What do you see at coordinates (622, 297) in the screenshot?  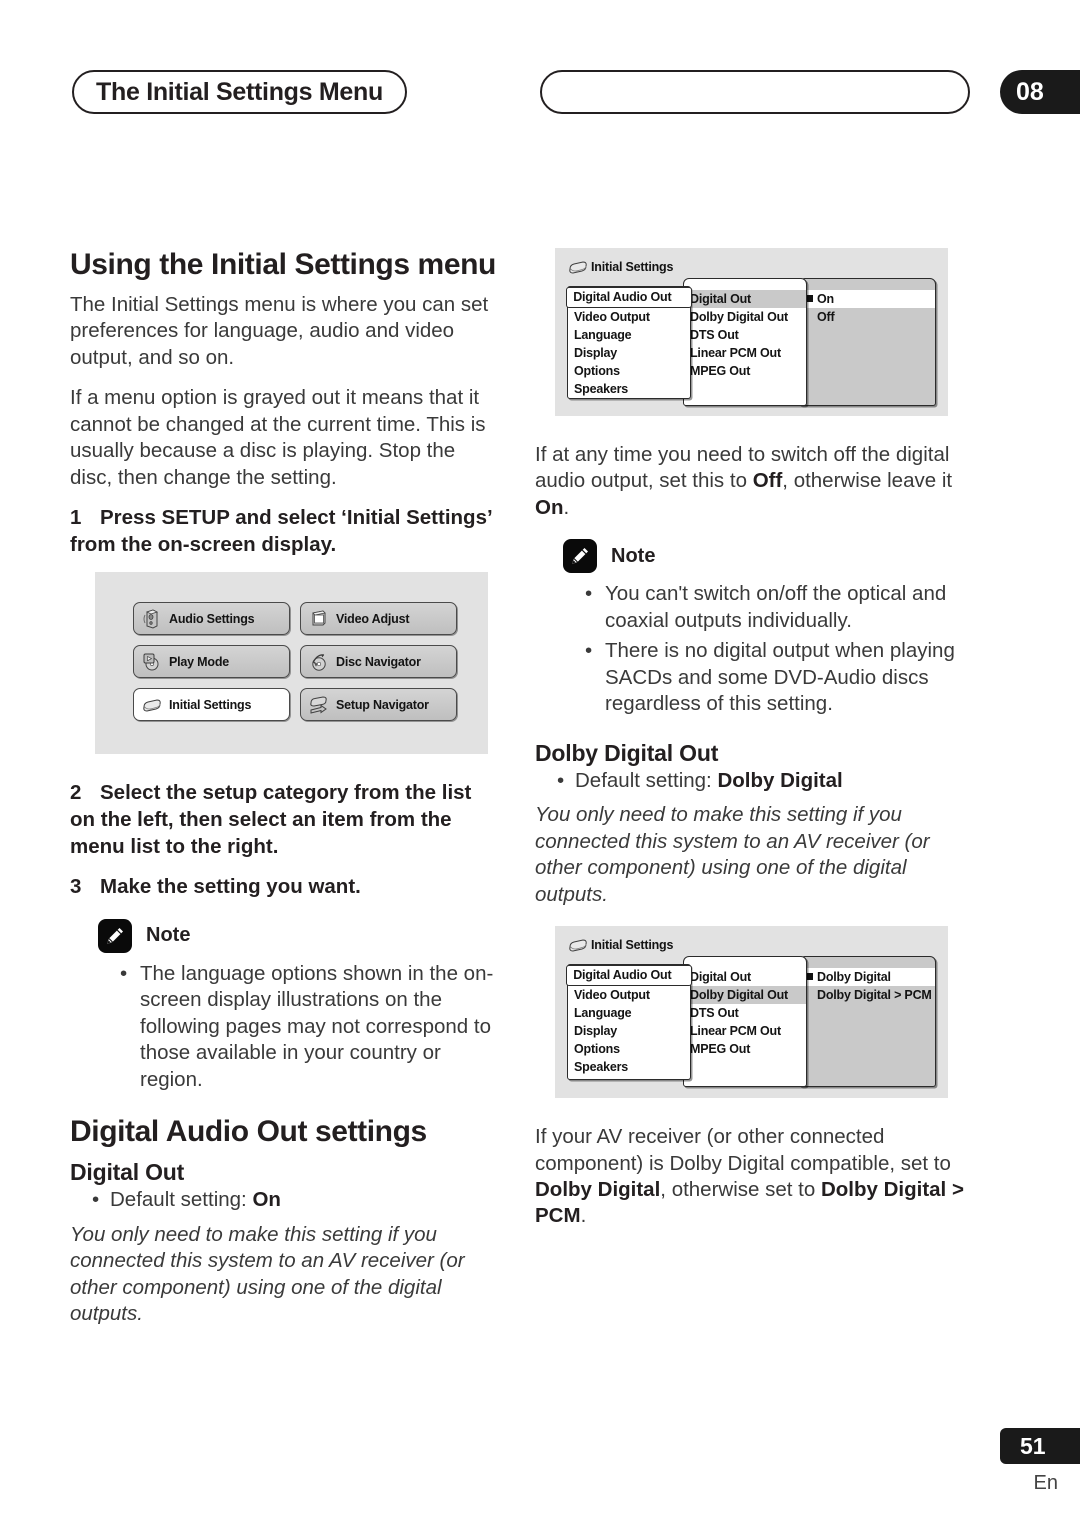 I see `osd-category-label: Digital Audio Out` at bounding box center [622, 297].